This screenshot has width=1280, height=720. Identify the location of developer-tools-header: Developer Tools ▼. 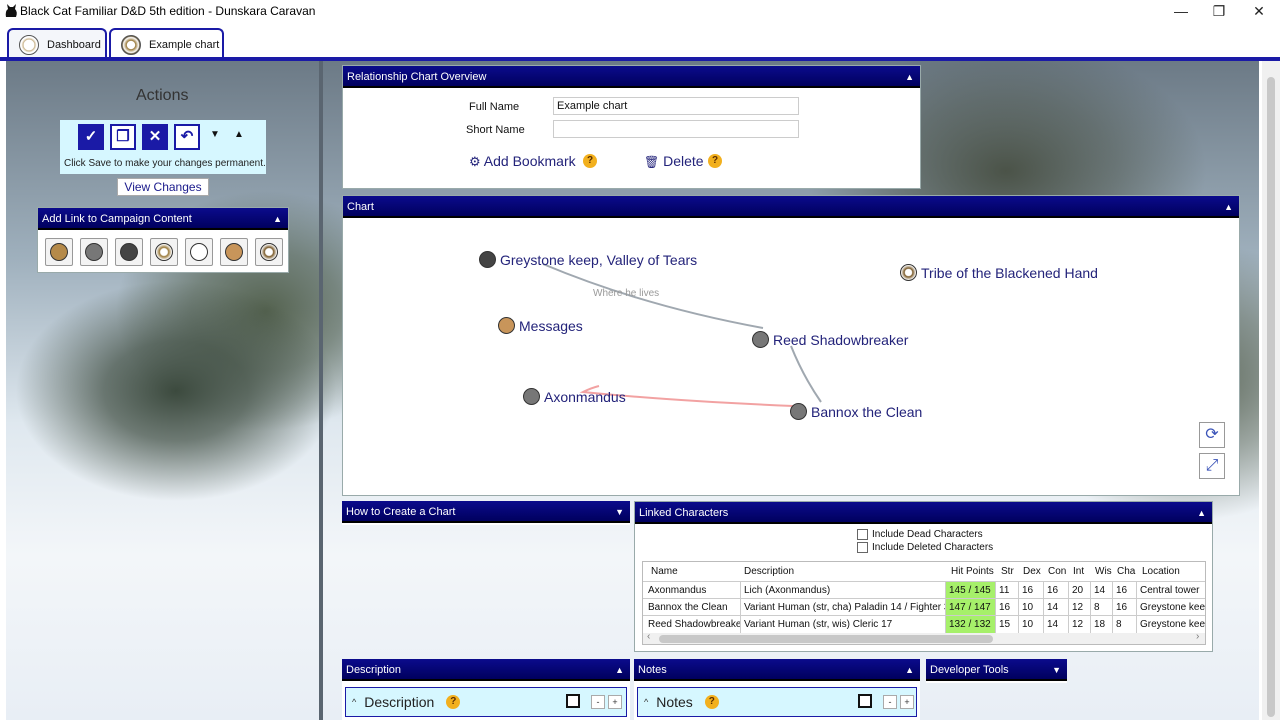
(996, 670).